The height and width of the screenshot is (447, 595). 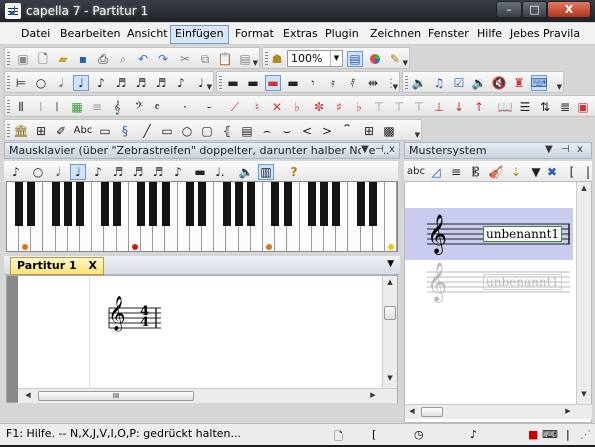 What do you see at coordinates (307, 131) in the screenshot?
I see `crescendo-icon: <` at bounding box center [307, 131].